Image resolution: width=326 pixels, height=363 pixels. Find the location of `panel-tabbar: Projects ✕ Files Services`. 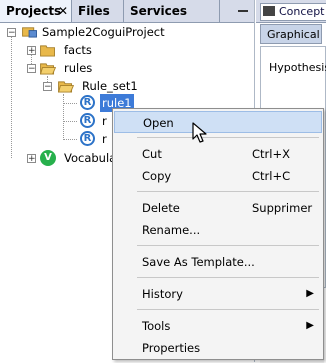

panel-tabbar: Projects ✕ Files Services is located at coordinates (127, 11).